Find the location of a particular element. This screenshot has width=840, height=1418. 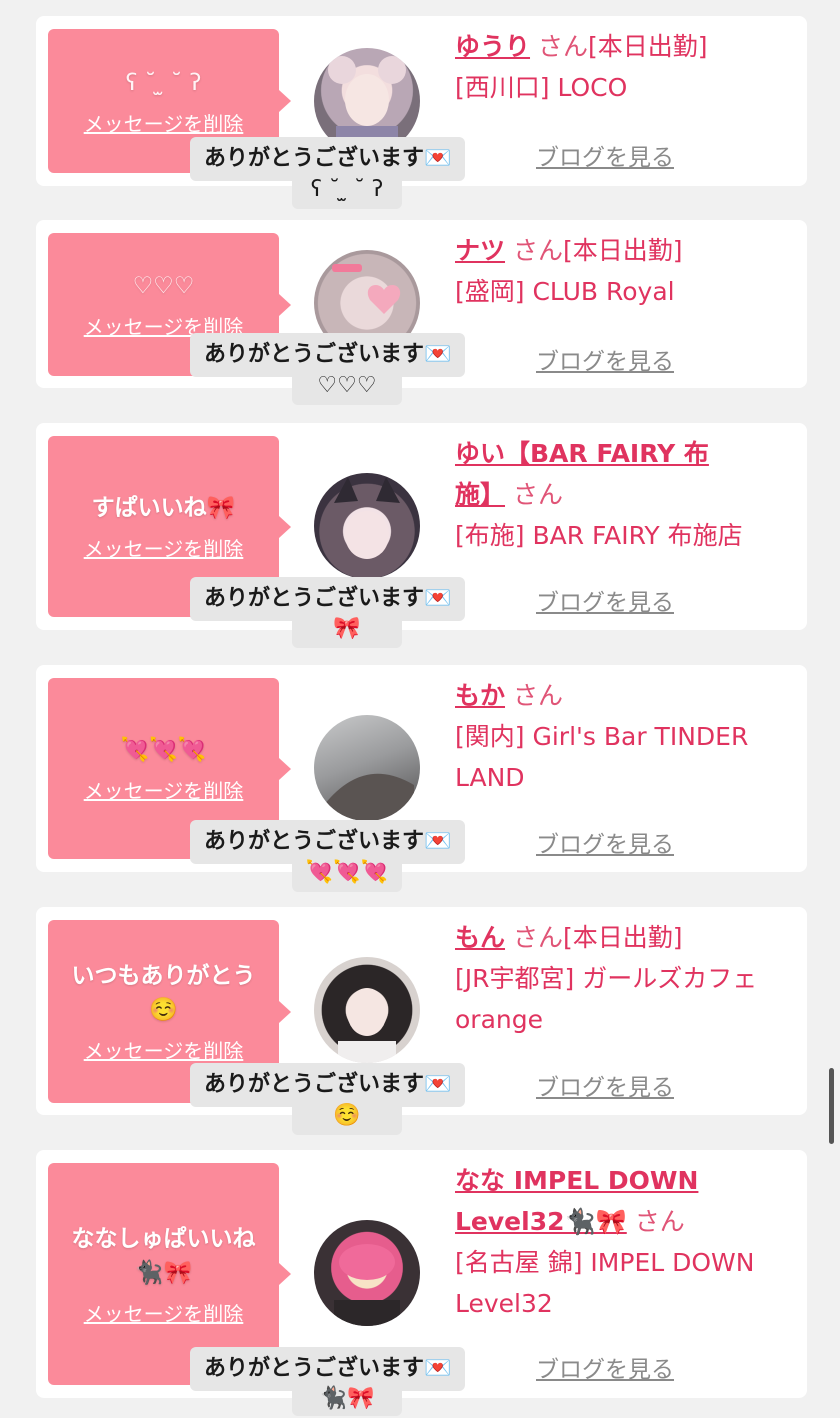

reply-emoji: ♡♡♡ is located at coordinates (347, 386).